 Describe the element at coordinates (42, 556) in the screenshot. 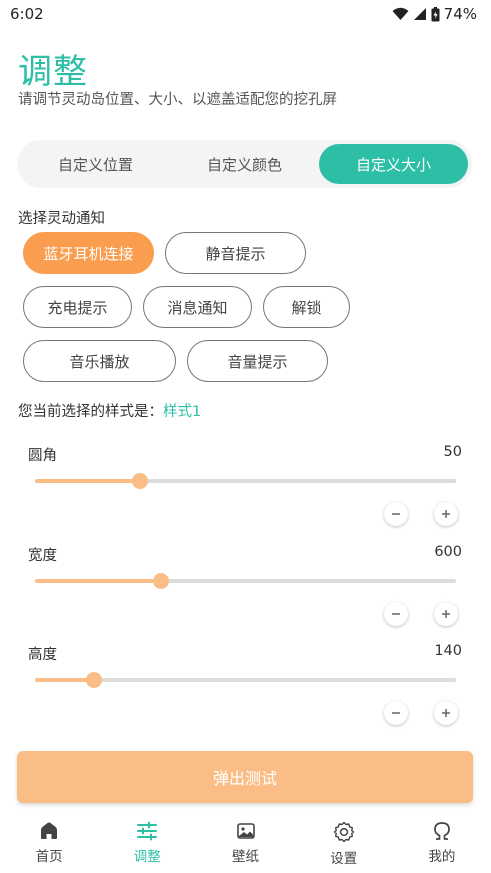

I see `slider-label: 宽度` at that location.